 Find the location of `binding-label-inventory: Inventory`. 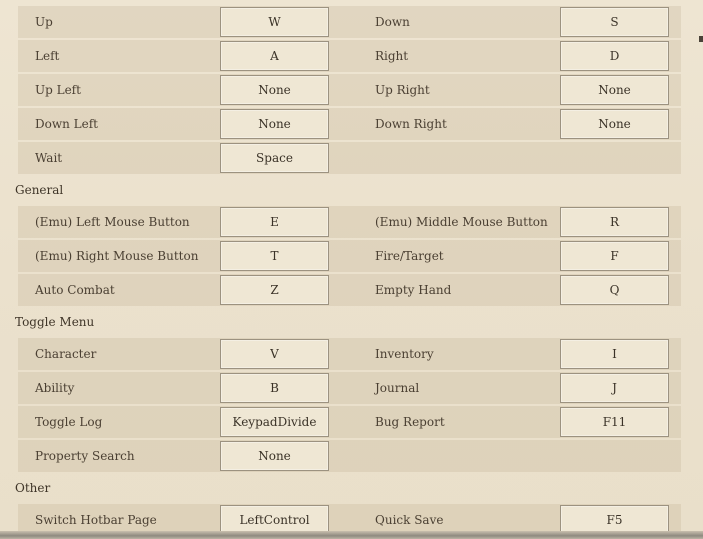

binding-label-inventory: Inventory is located at coordinates (404, 354).